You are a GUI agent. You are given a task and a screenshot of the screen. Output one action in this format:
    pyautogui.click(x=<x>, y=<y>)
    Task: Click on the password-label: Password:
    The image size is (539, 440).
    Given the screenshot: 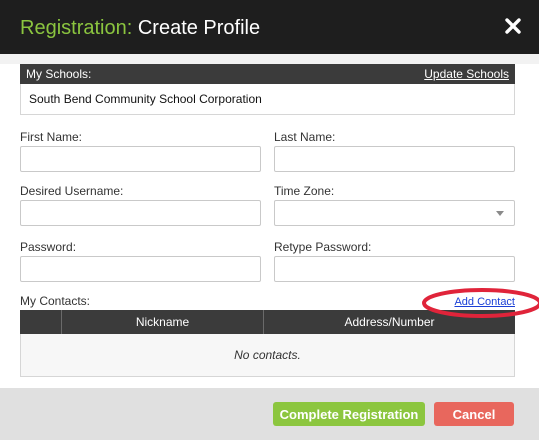 What is the action you would take?
    pyautogui.click(x=48, y=247)
    